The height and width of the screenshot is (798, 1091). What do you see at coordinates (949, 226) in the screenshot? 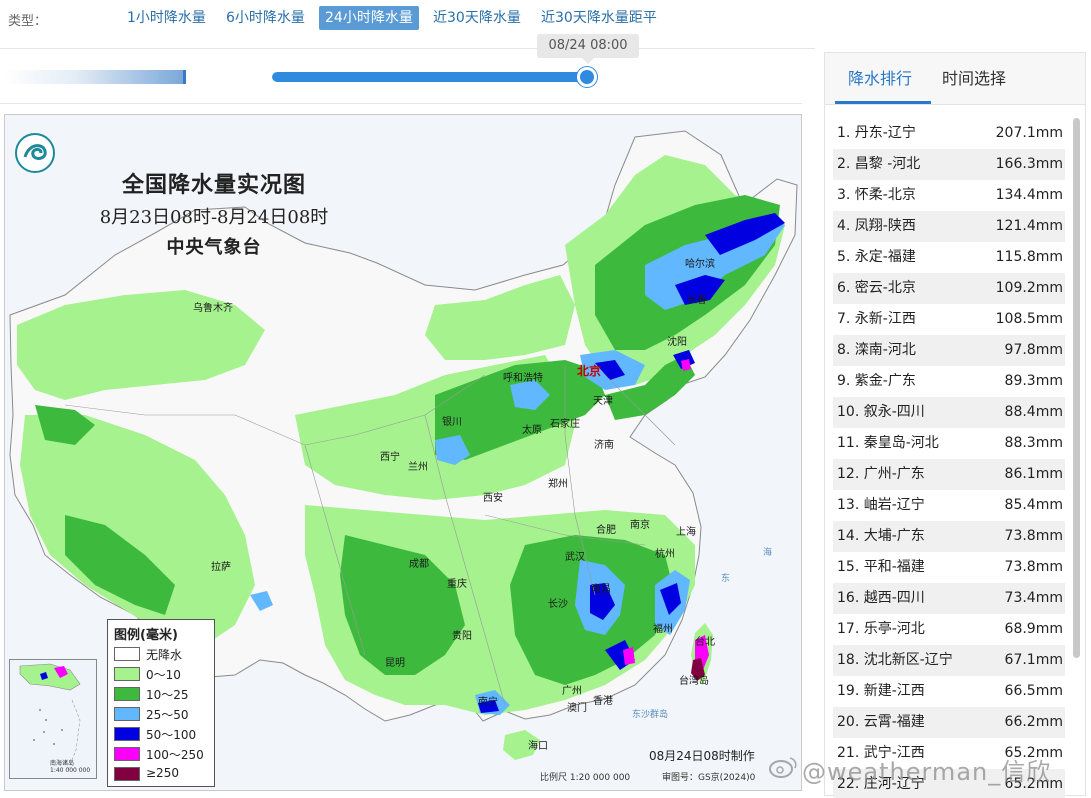
I see `ranking-row: 4. 凤翔-陕西 121.4mm` at bounding box center [949, 226].